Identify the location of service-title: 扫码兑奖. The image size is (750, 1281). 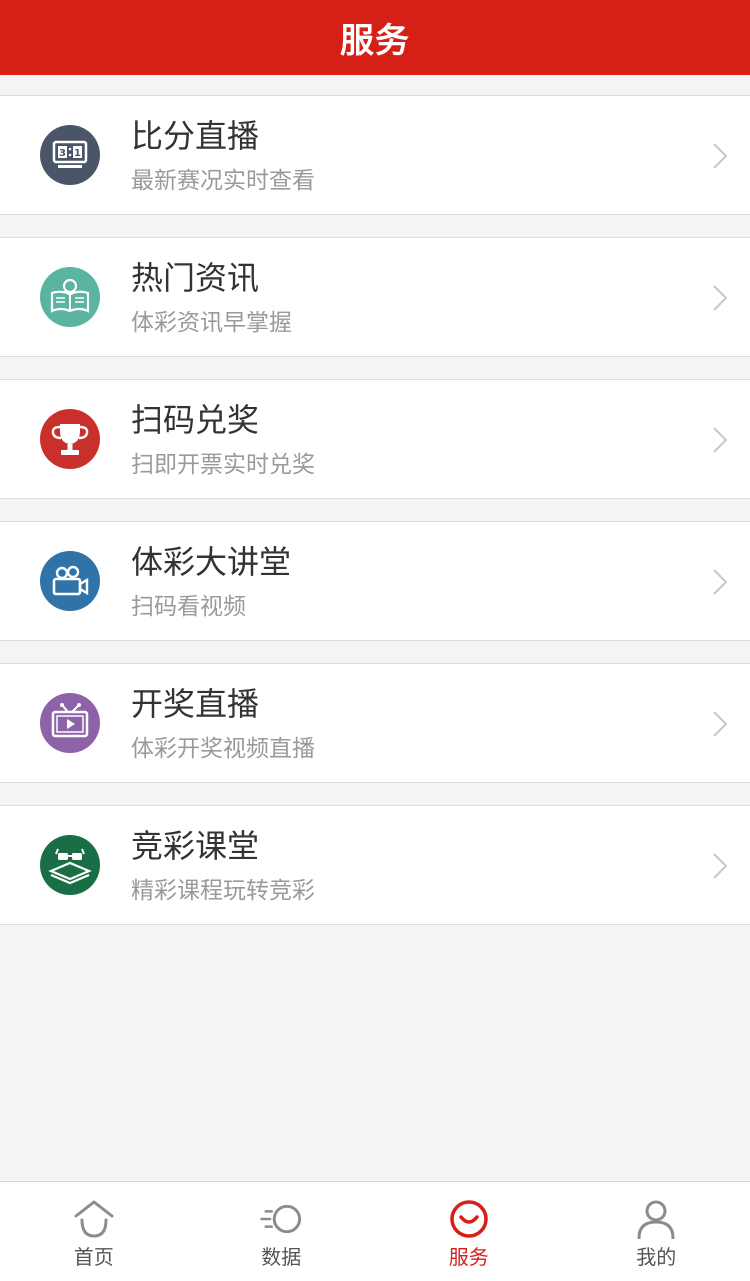
(195, 420).